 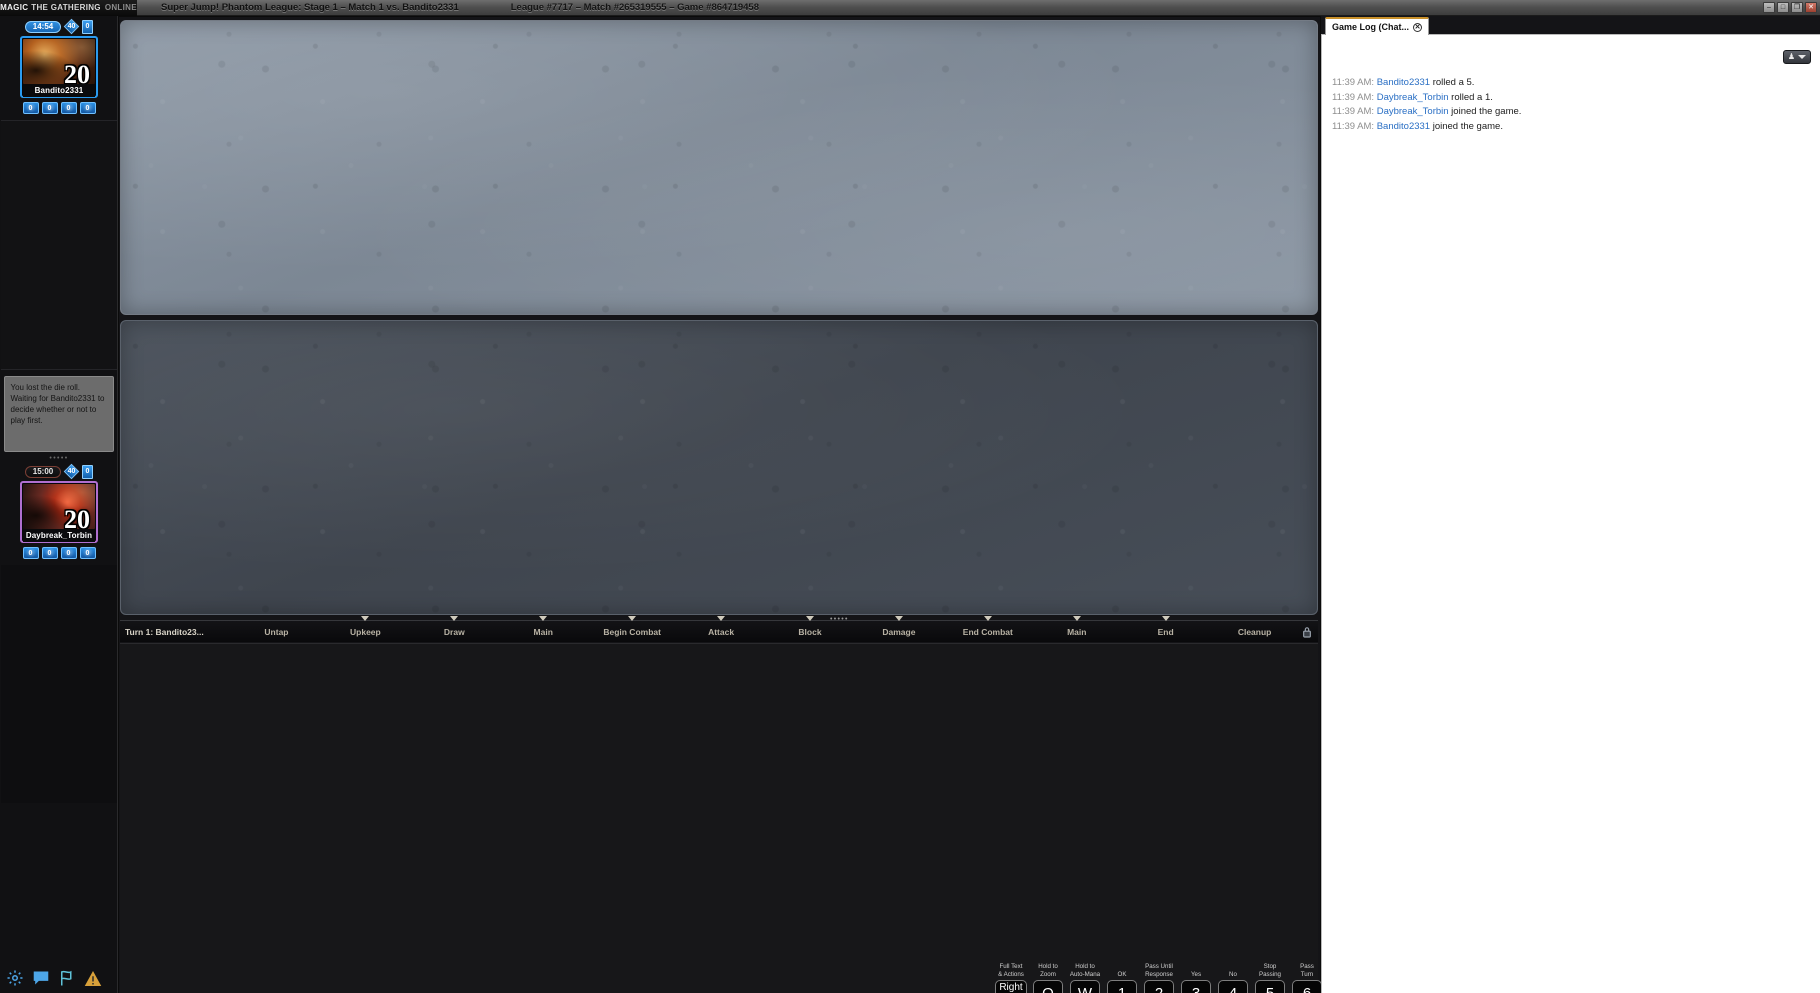 What do you see at coordinates (1011, 986) in the screenshot?
I see `hotkey-key: Right Click` at bounding box center [1011, 986].